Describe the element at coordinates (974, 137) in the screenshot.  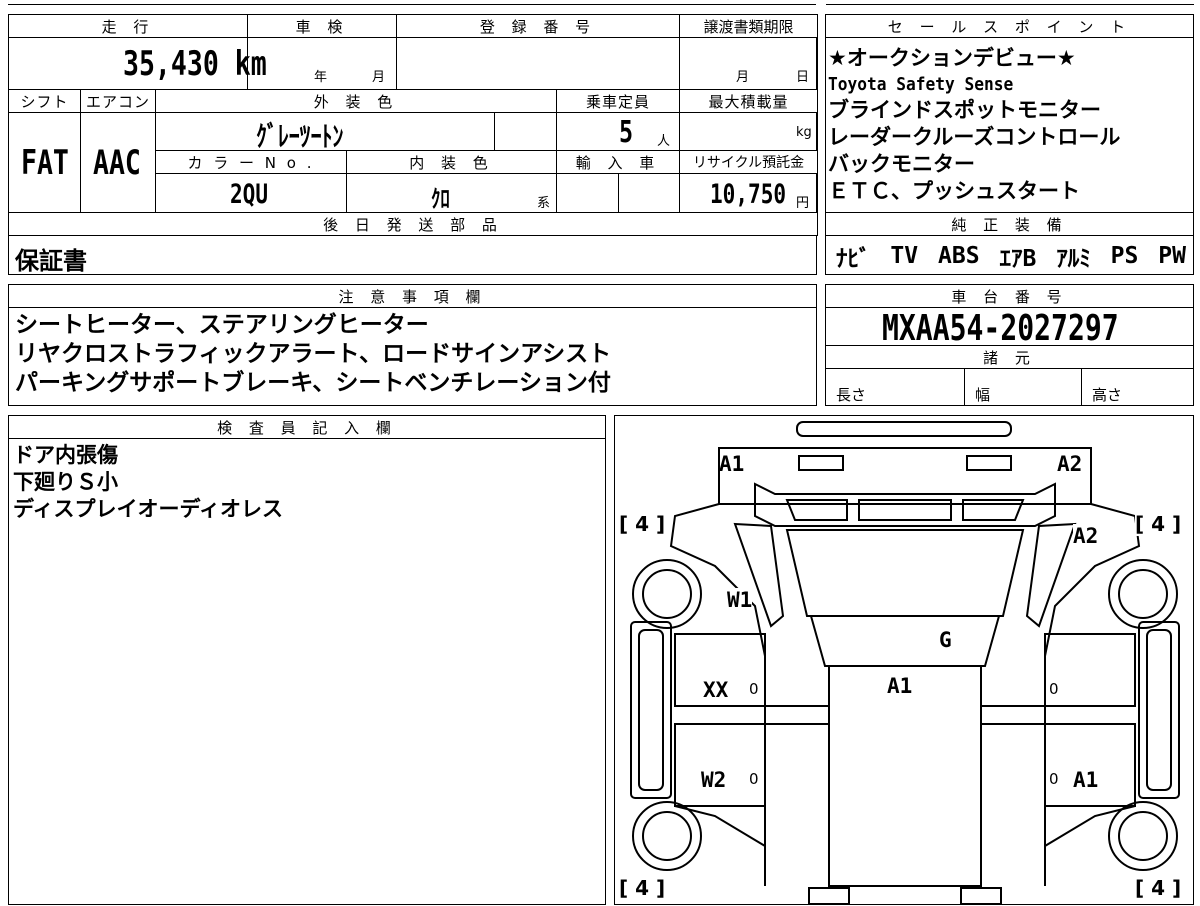
I see `sales-point-line: レーダークルーズコントロール` at that location.